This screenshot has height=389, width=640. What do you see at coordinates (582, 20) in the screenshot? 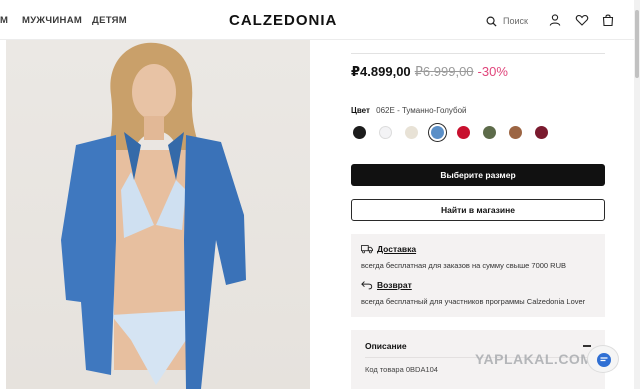
I see `heart-icon` at bounding box center [582, 20].